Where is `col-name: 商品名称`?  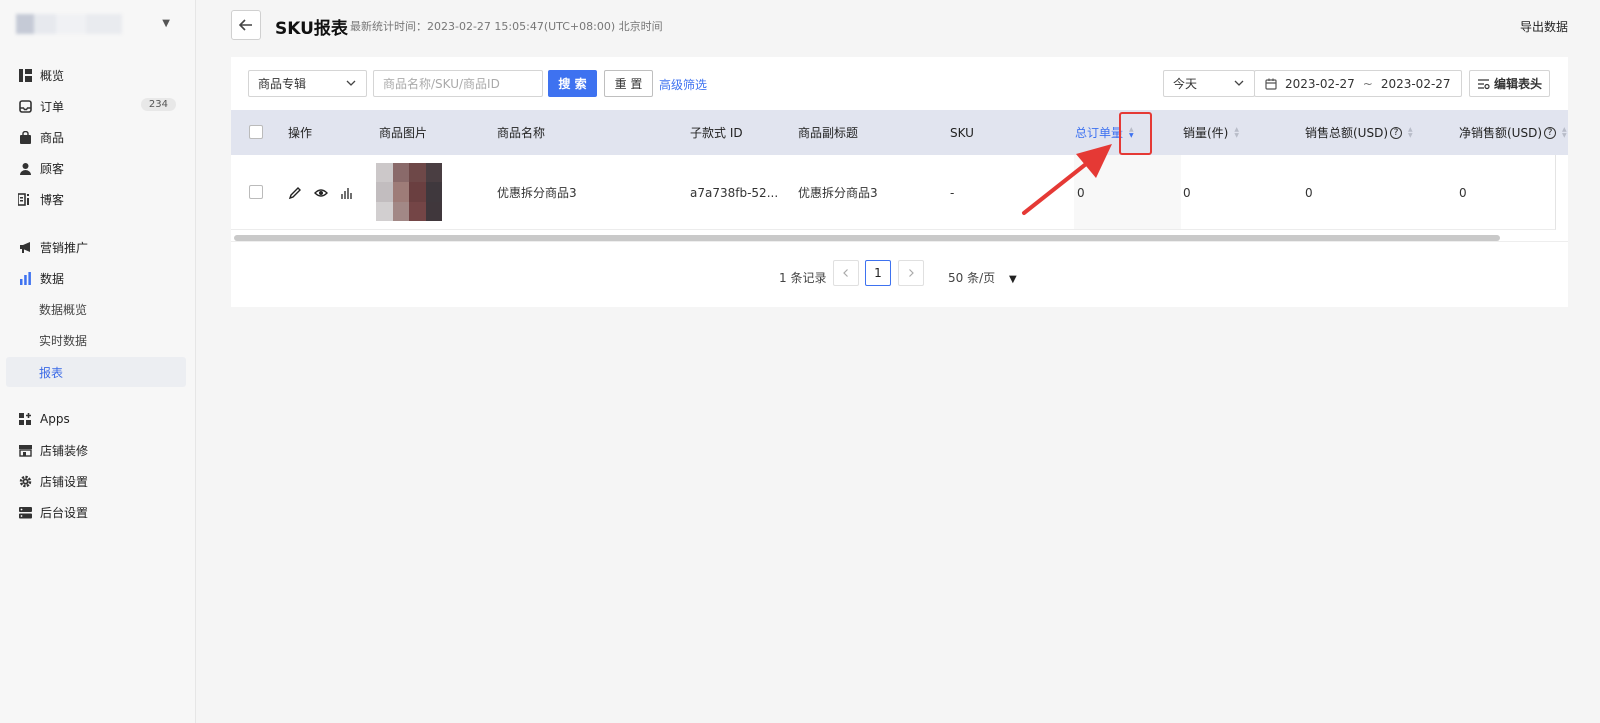
col-name: 商品名称 is located at coordinates (521, 133).